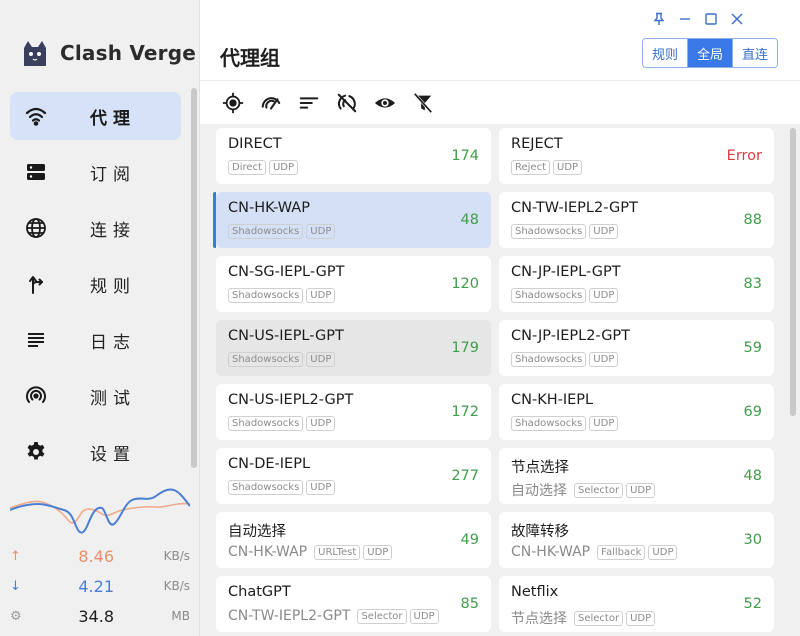  I want to click on upload-unit: KB/s, so click(176, 556).